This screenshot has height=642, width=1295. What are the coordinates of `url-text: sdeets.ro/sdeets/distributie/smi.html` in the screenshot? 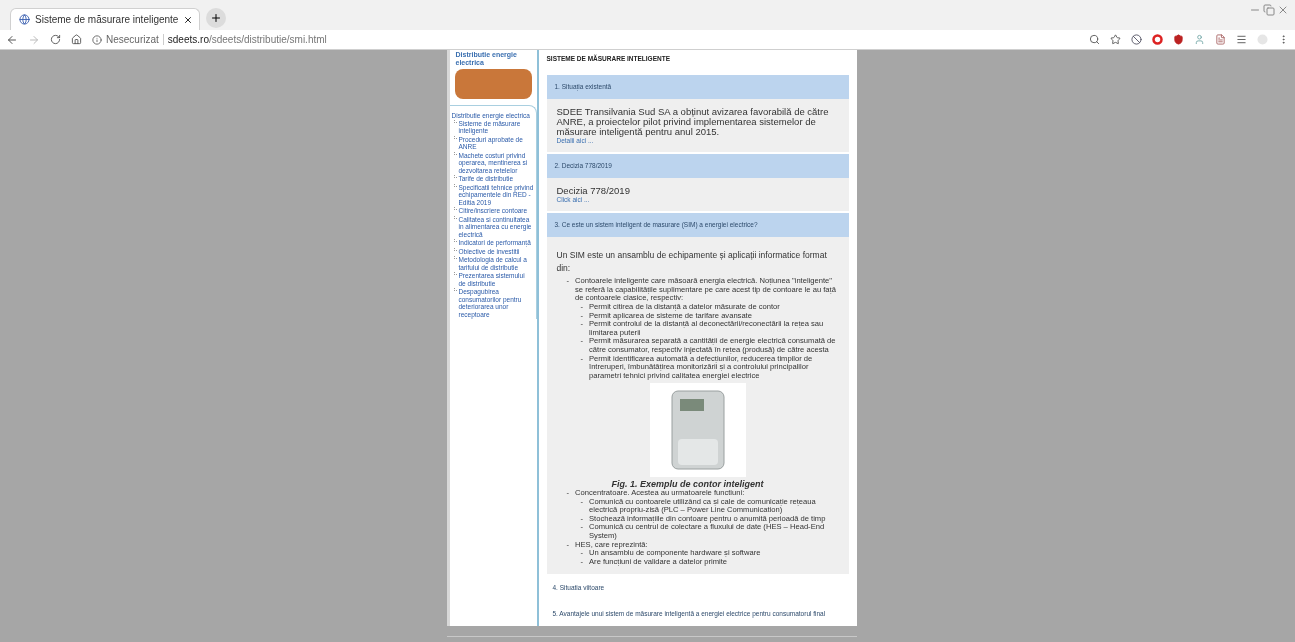 It's located at (247, 40).